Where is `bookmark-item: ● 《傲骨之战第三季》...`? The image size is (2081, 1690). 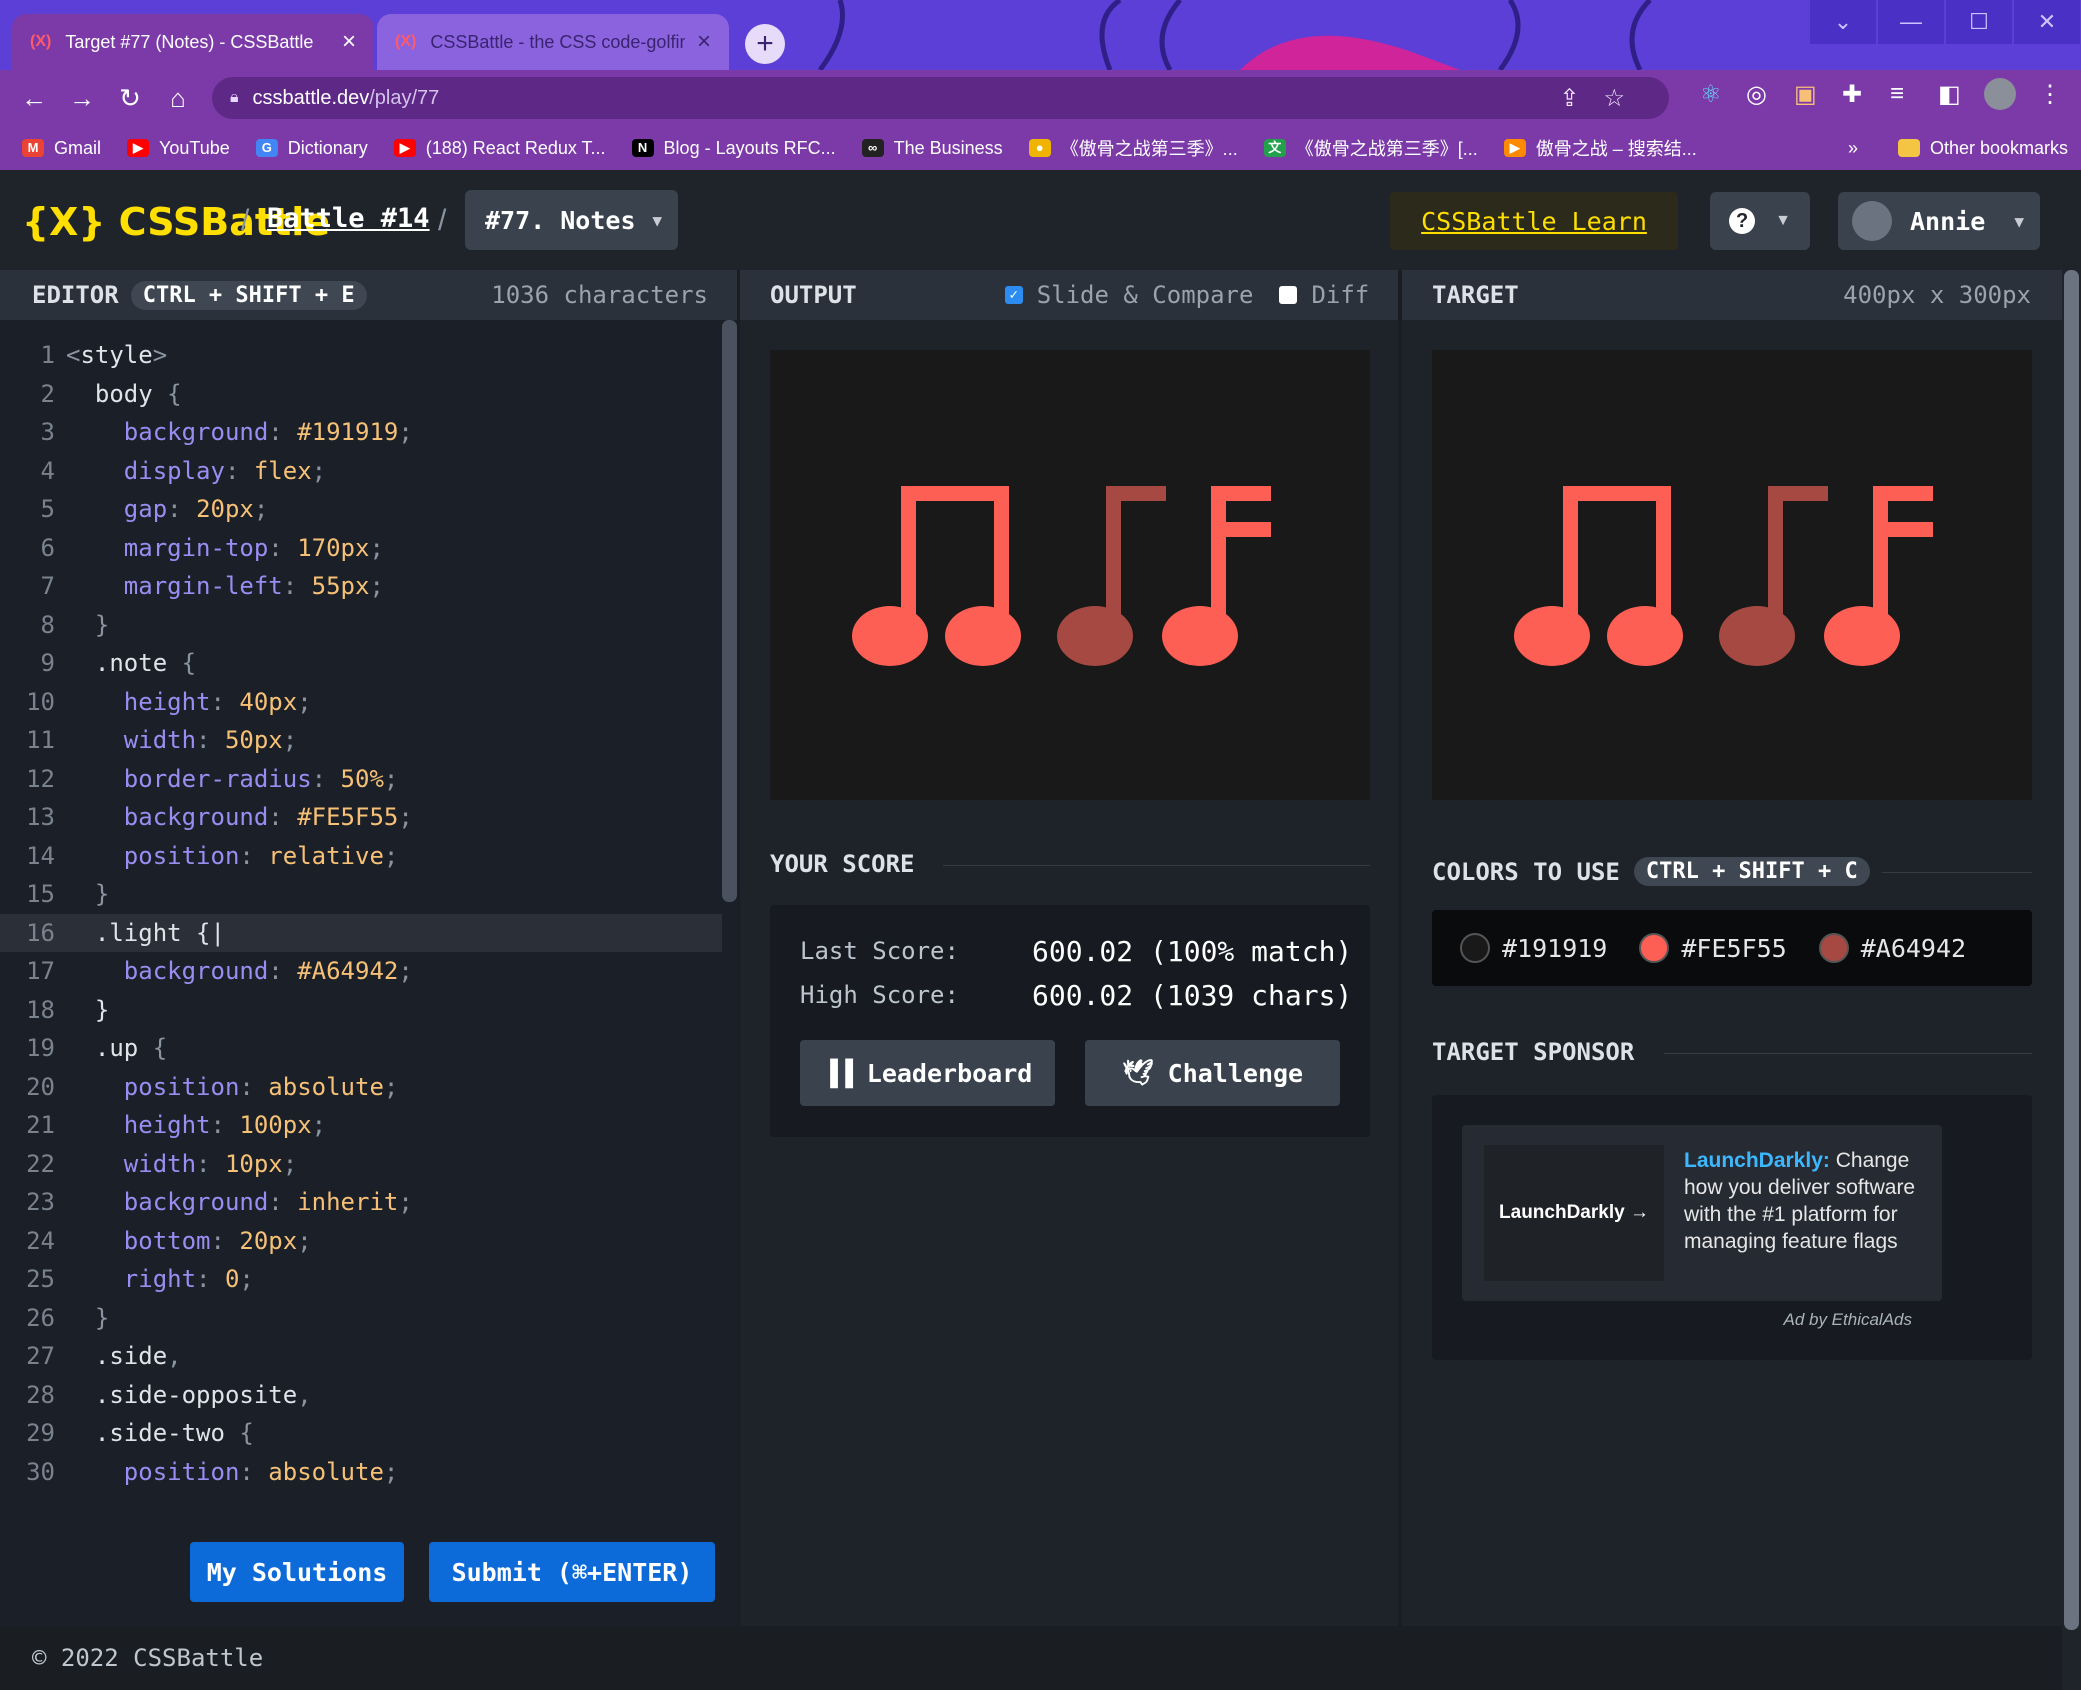 bookmark-item: ● 《傲骨之战第三季》... is located at coordinates (1133, 148).